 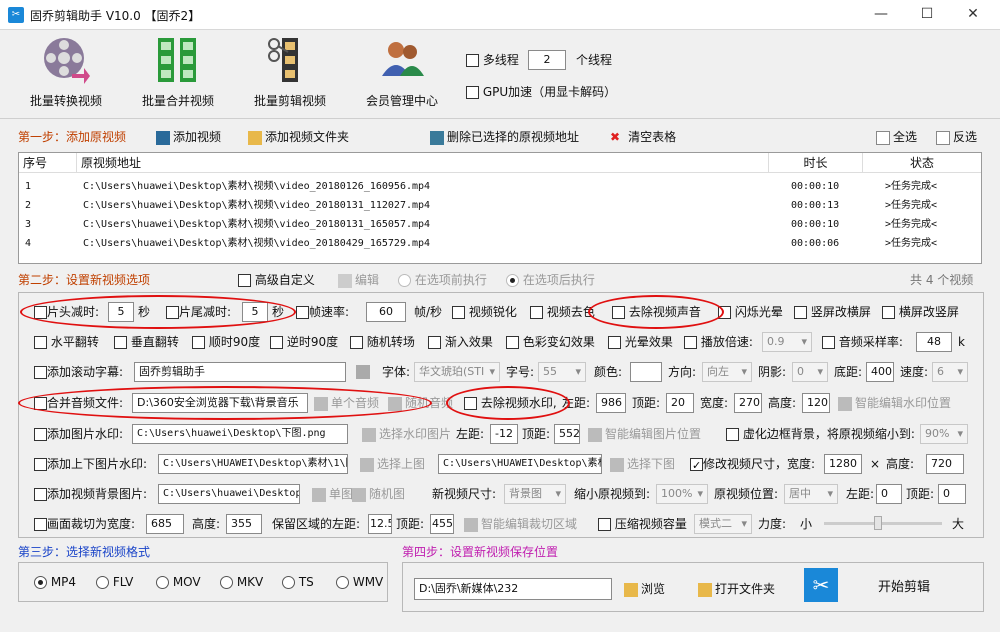 What do you see at coordinates (40, 372) in the screenshot?
I see `subtitle-checkbox` at bounding box center [40, 372].